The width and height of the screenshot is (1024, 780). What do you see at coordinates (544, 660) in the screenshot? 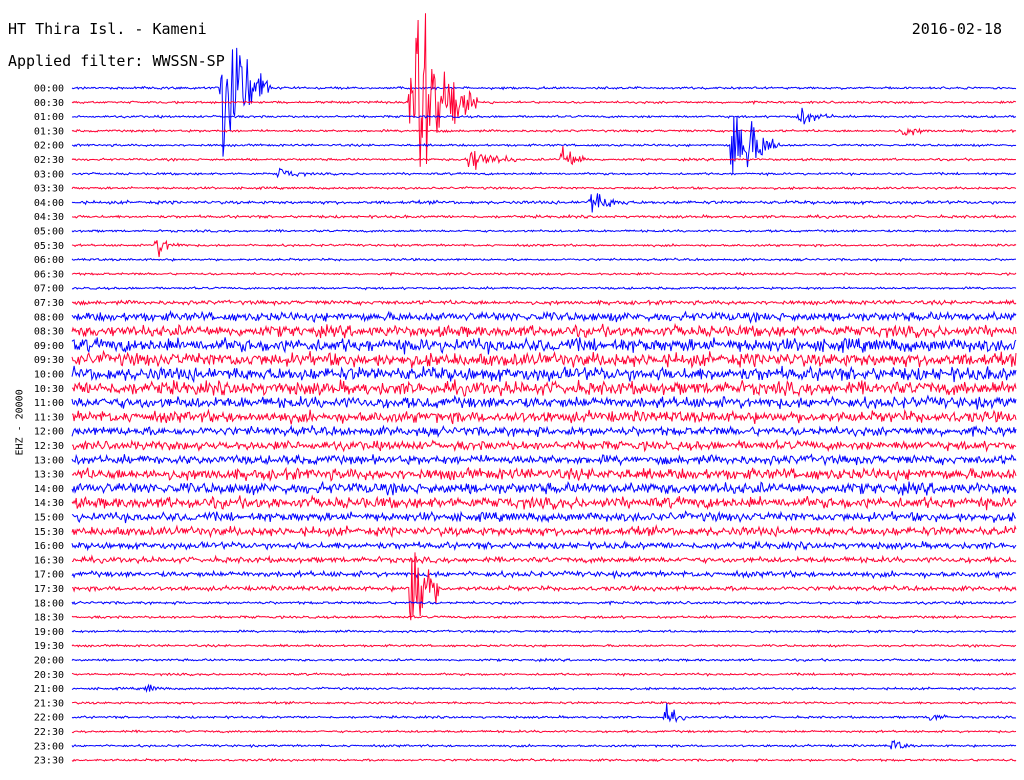
I see `trace-2000` at bounding box center [544, 660].